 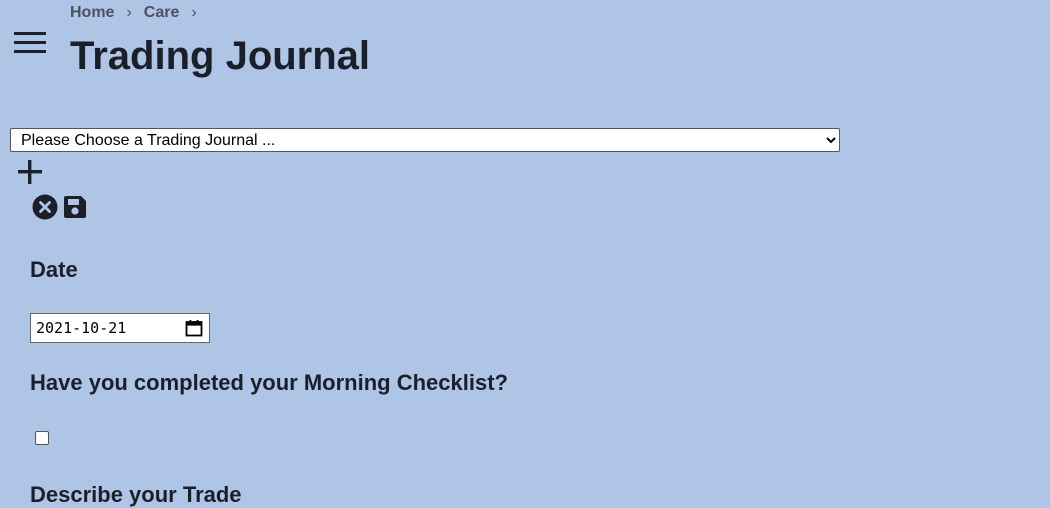 I want to click on save-button, so click(x=75, y=207).